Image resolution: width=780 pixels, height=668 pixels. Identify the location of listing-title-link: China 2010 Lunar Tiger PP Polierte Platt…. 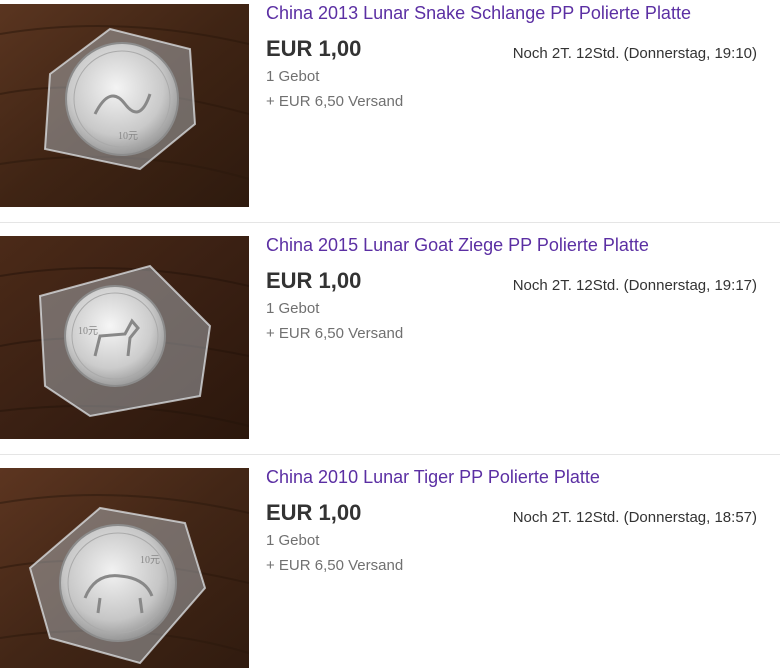
(433, 477).